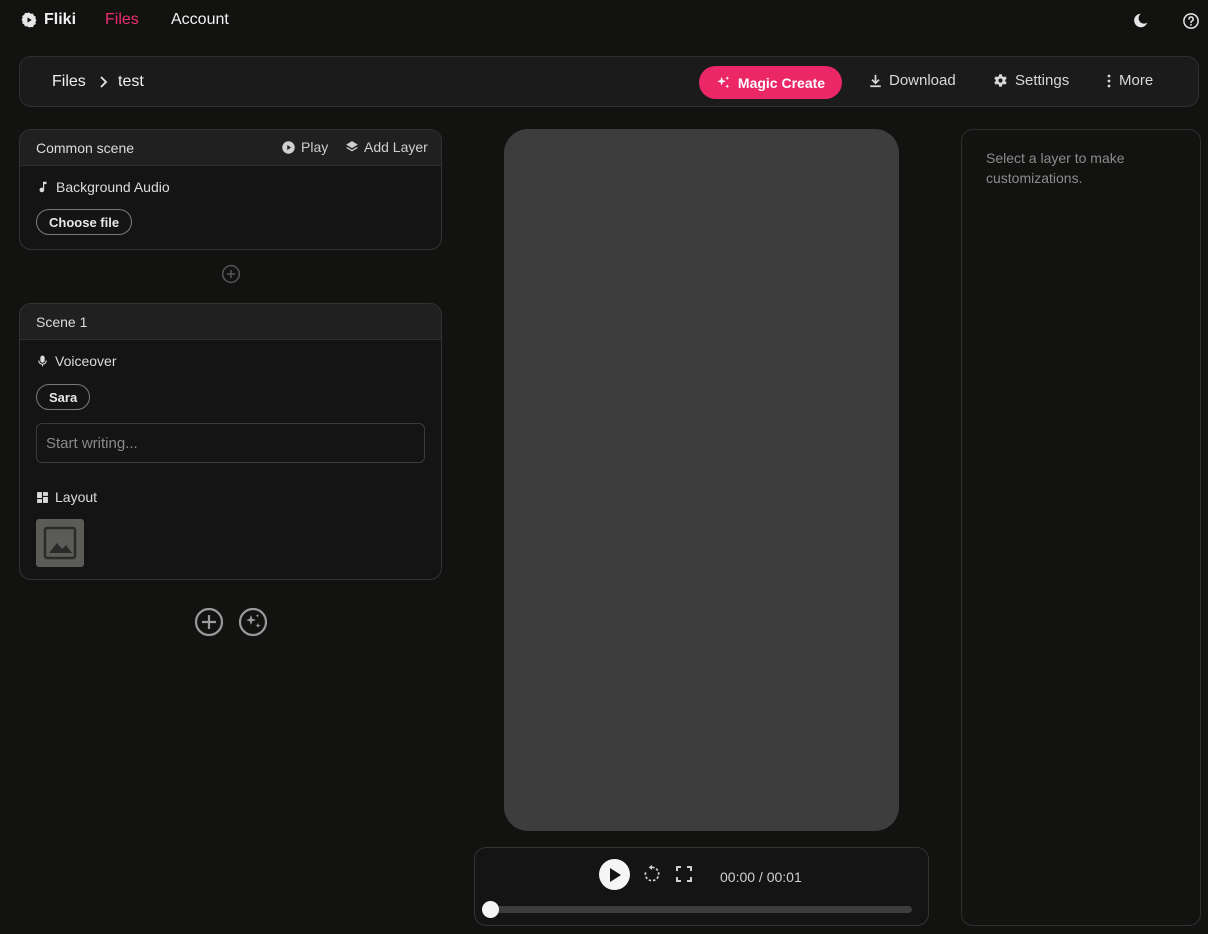 The height and width of the screenshot is (934, 1208). What do you see at coordinates (1109, 81) in the screenshot?
I see `more-vertical-icon` at bounding box center [1109, 81].